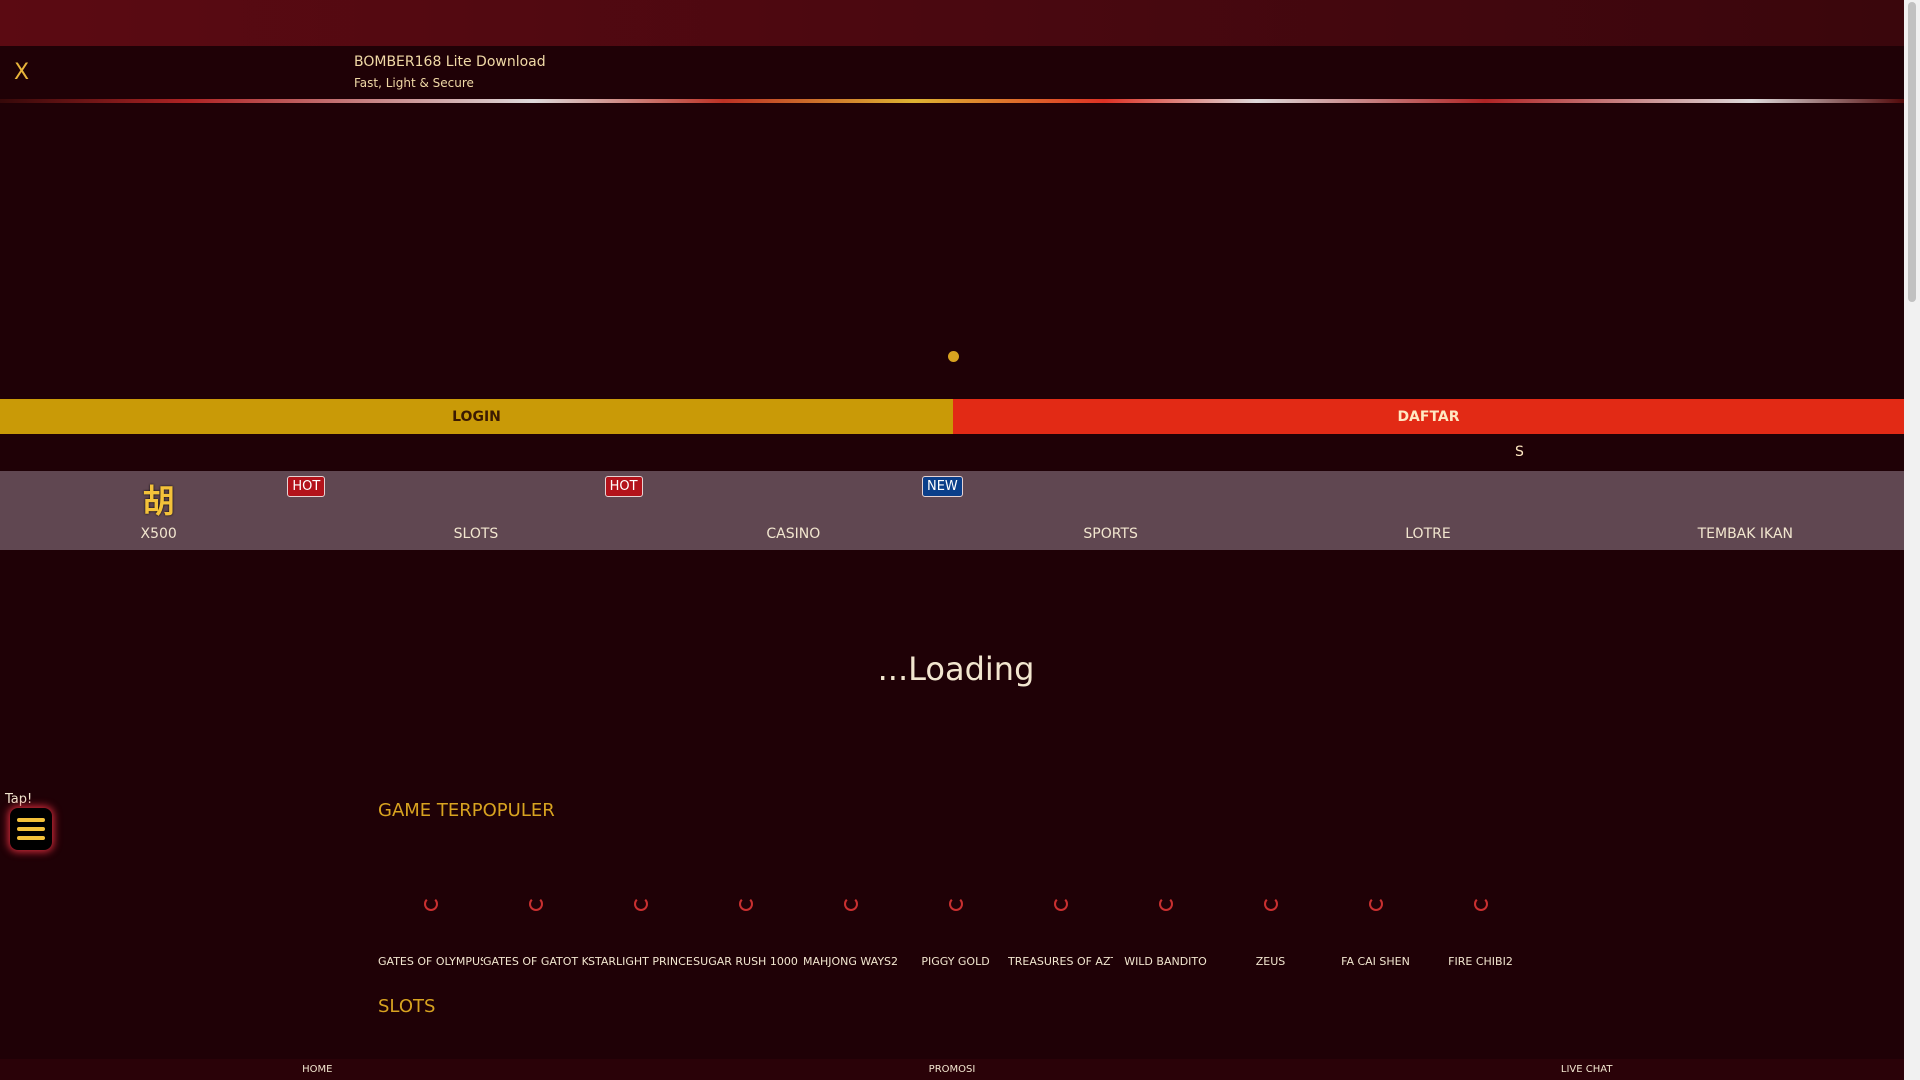  I want to click on game-tile: PIGGY GOLD, so click(955, 925).